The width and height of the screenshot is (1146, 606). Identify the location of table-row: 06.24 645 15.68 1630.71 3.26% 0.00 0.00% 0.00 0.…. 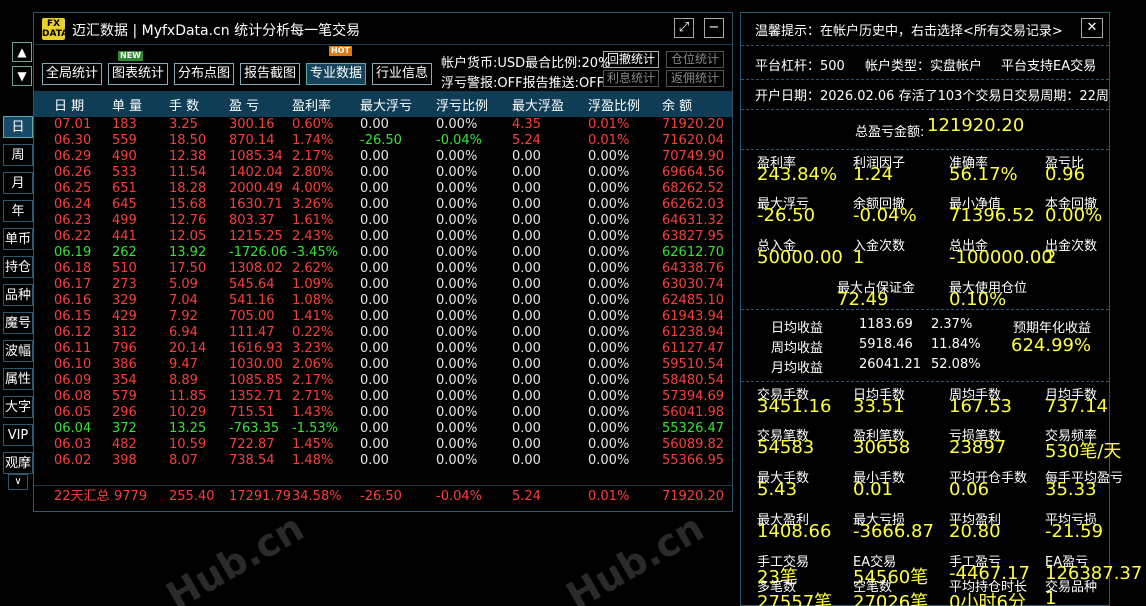
(383, 205).